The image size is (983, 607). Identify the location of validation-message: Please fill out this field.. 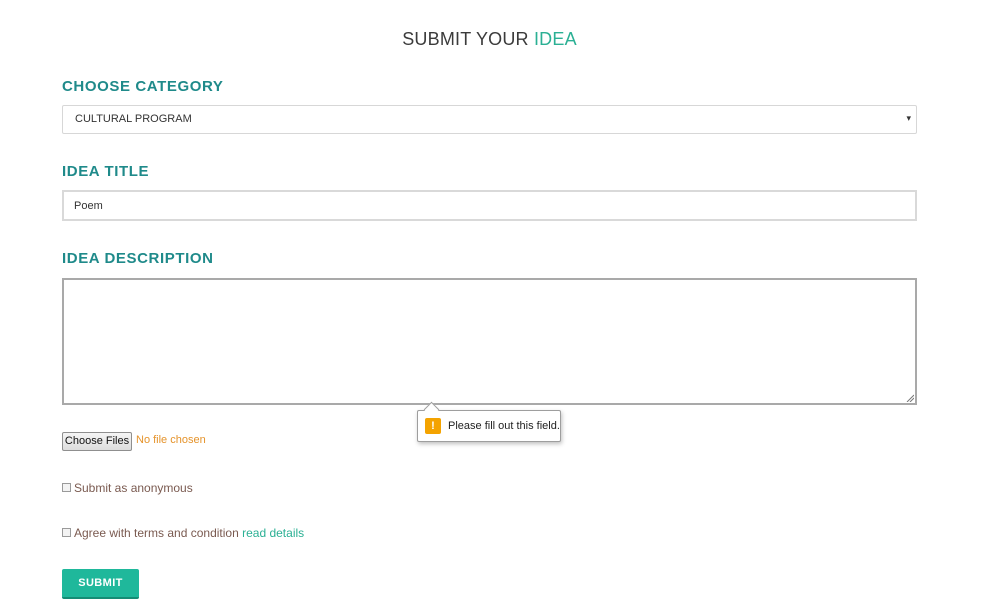
(504, 426).